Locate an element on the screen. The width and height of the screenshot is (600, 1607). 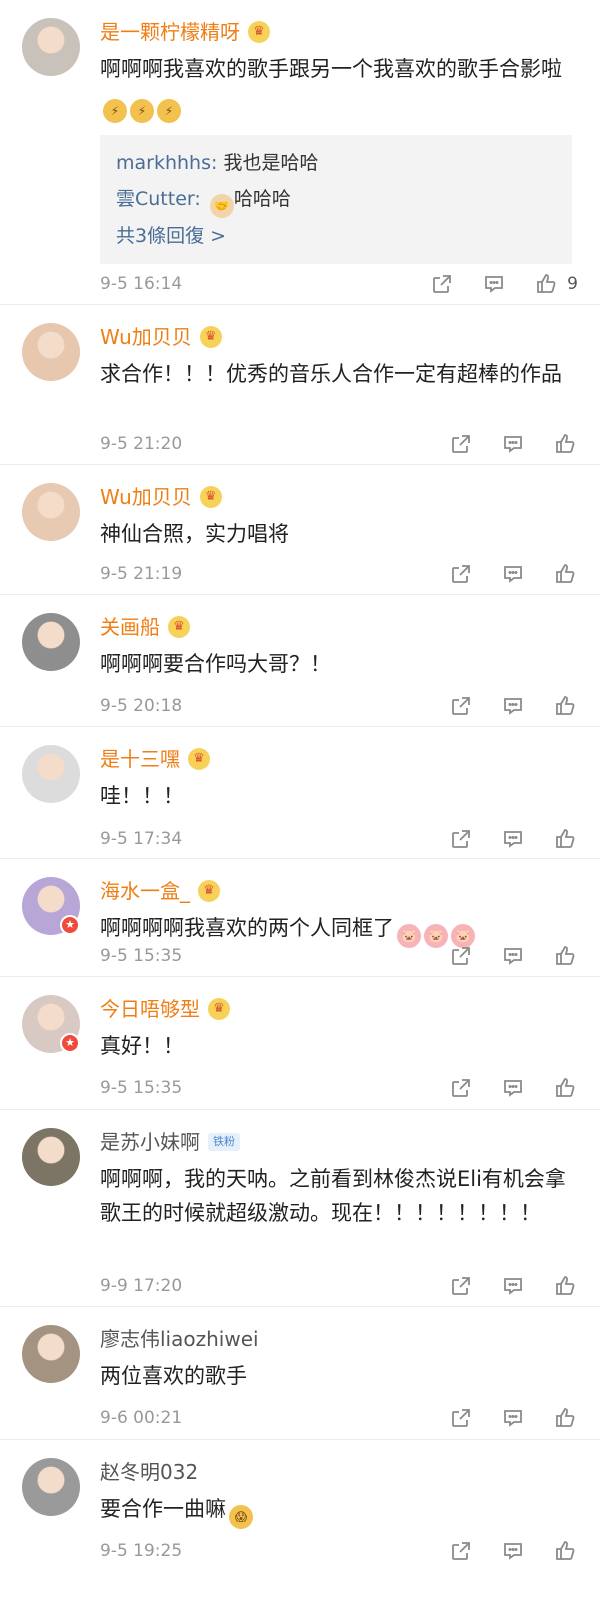
user-name: 关画船 is located at coordinates (130, 627).